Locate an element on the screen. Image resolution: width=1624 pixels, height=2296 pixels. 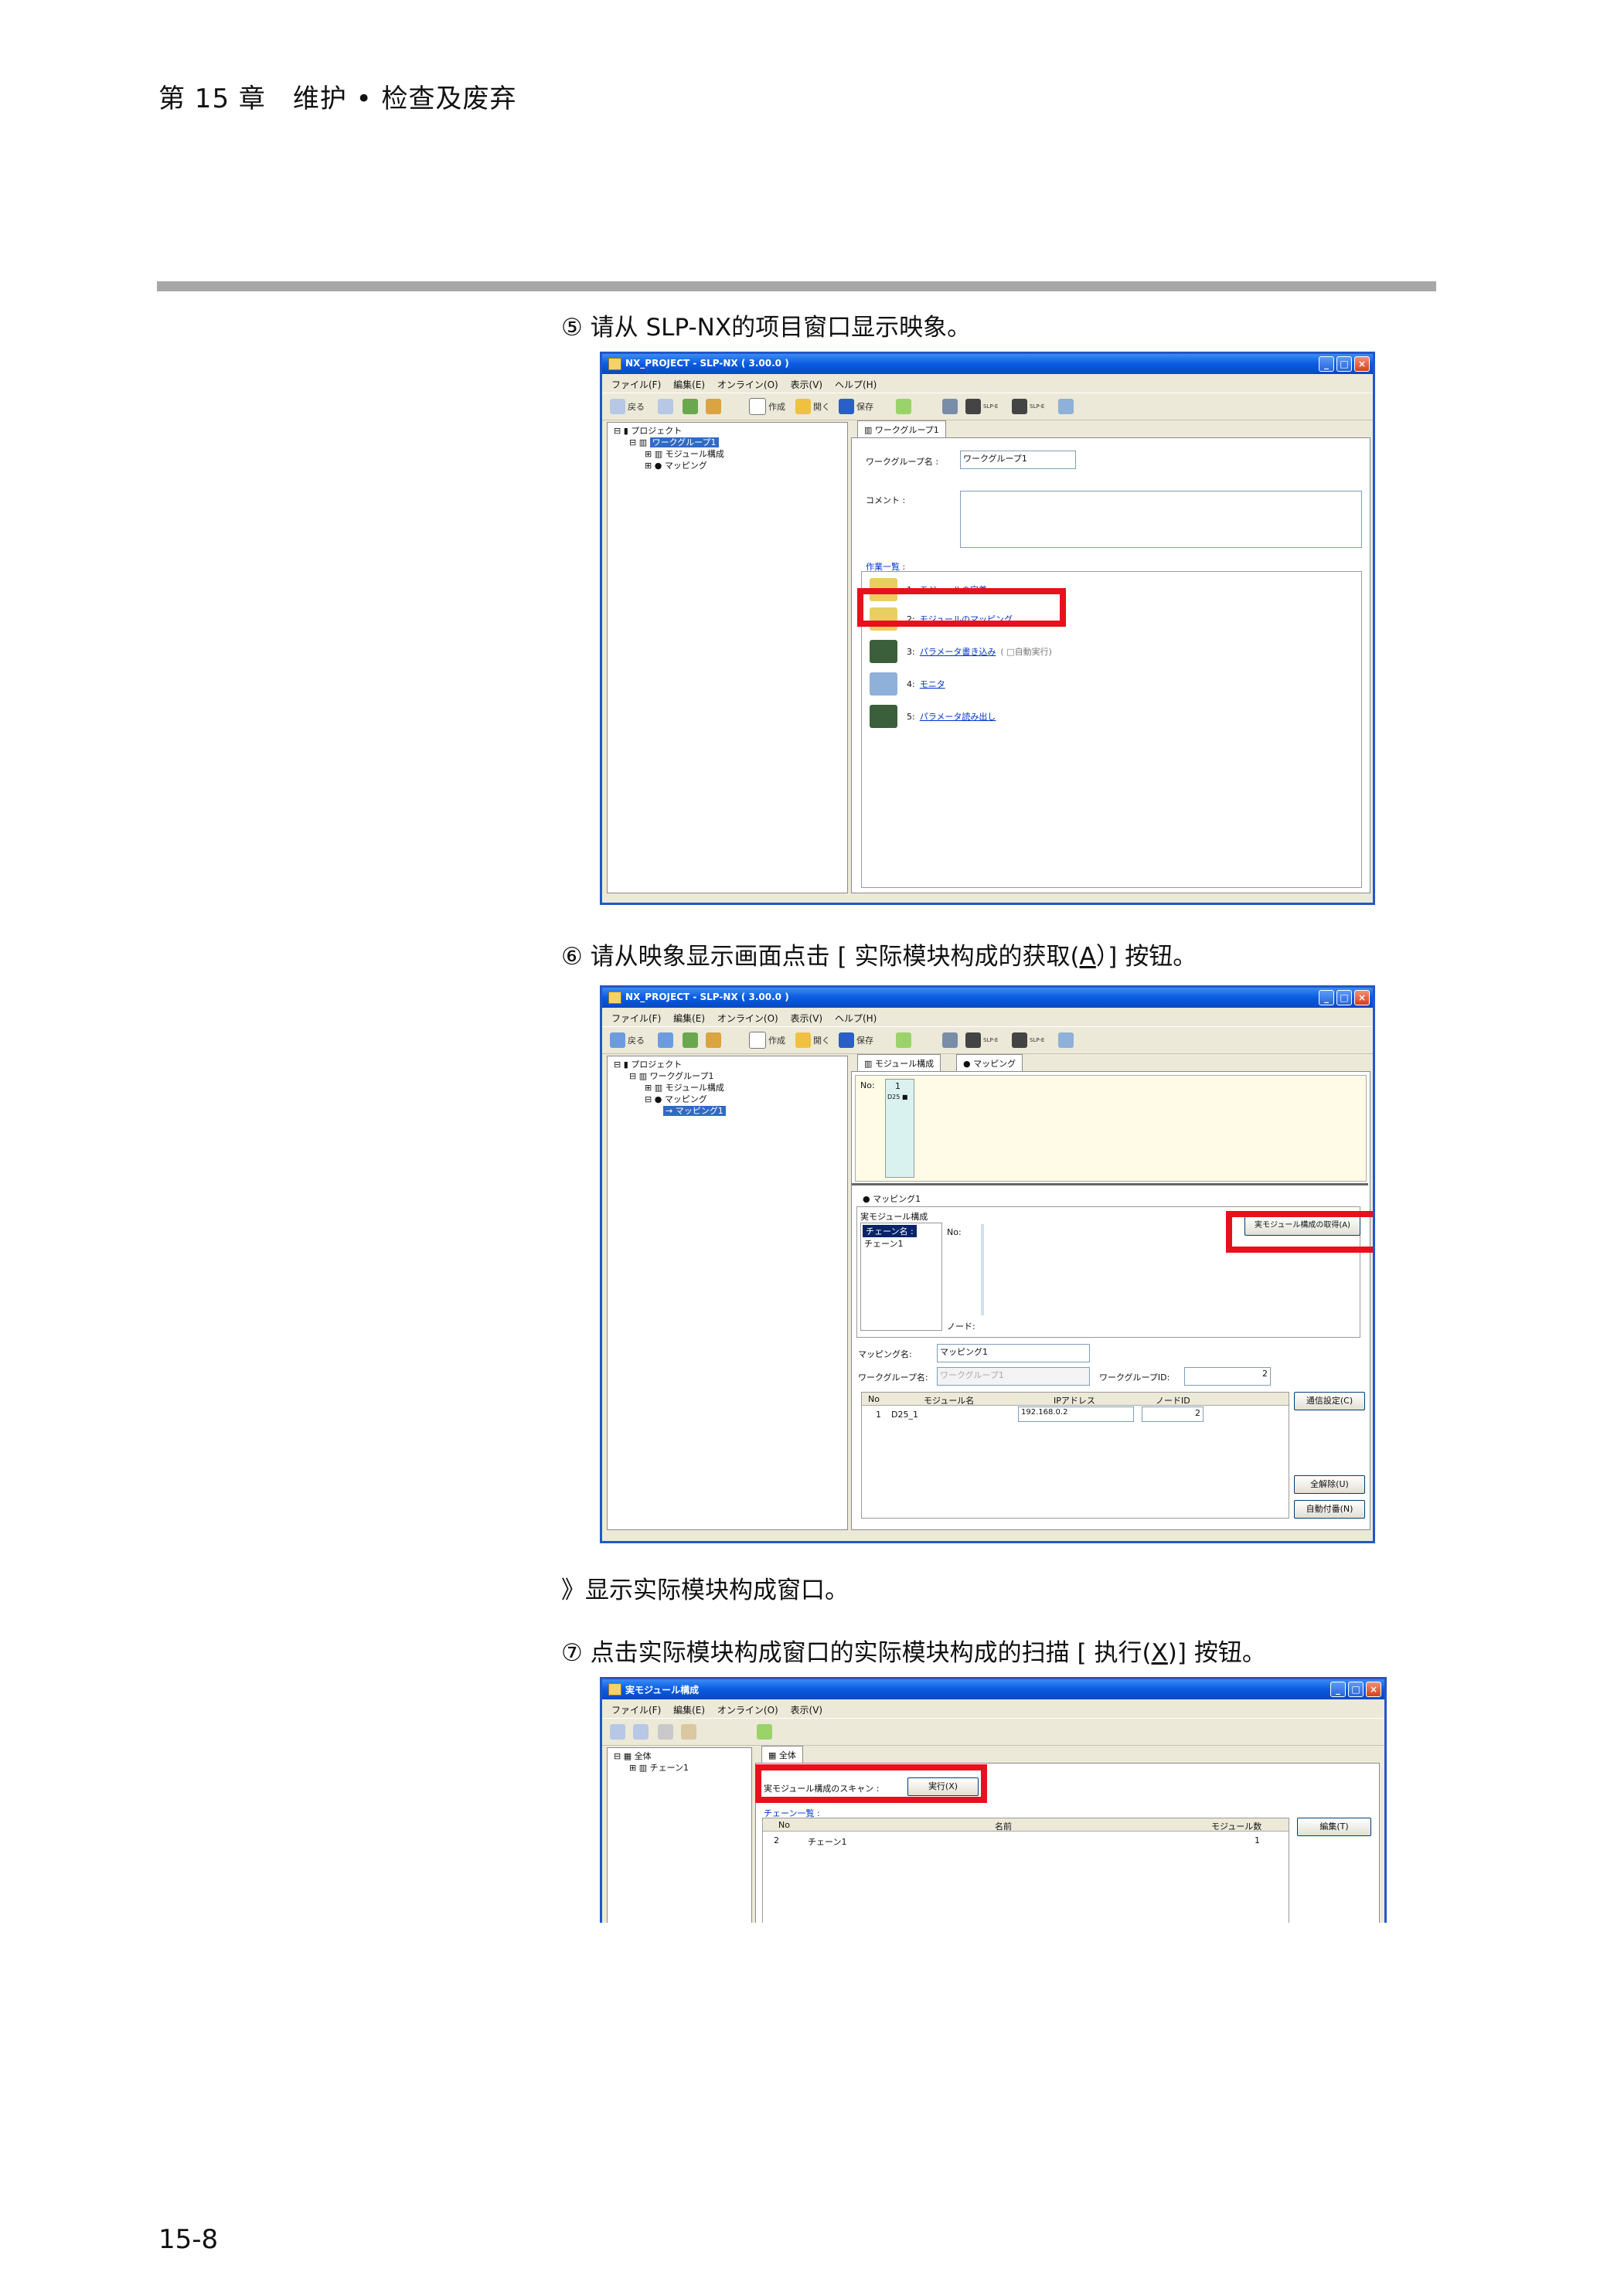
workgroup-name-input: ワークグループ1 is located at coordinates (1018, 460).